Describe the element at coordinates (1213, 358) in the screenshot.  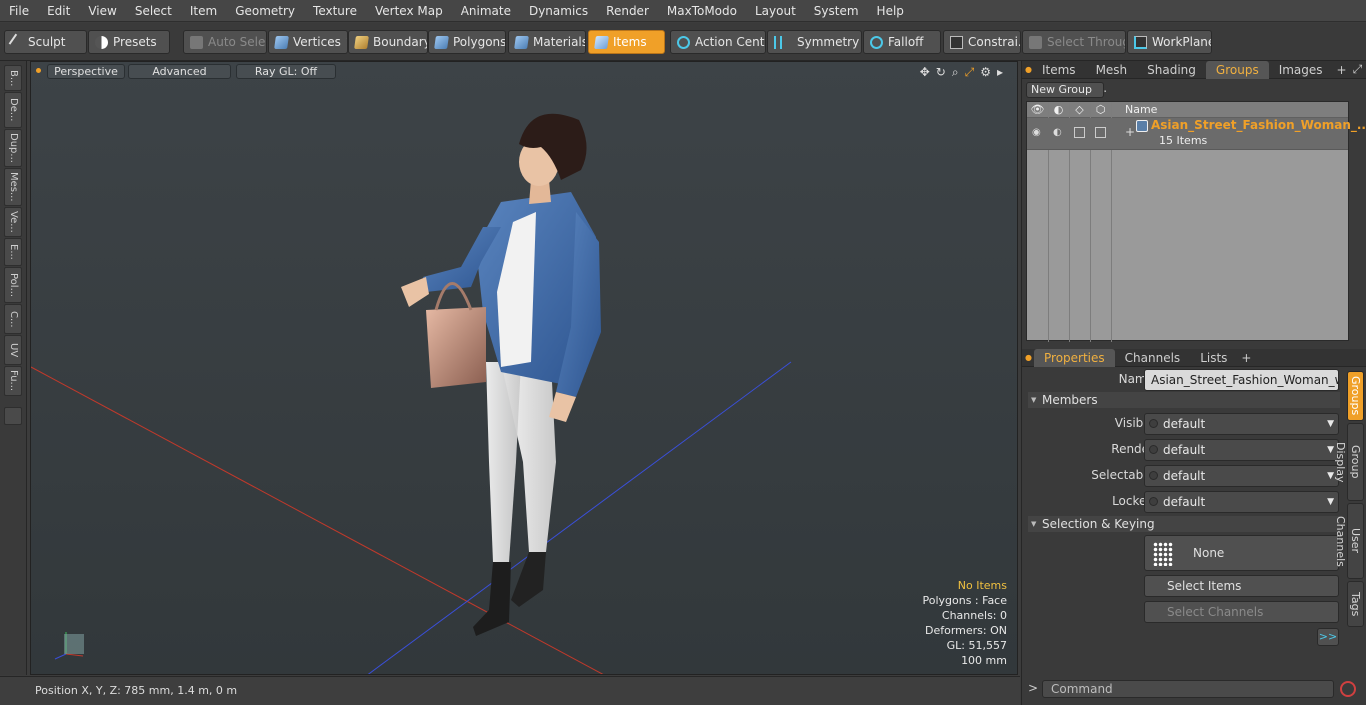
I see `tab-lists: Lists` at that location.